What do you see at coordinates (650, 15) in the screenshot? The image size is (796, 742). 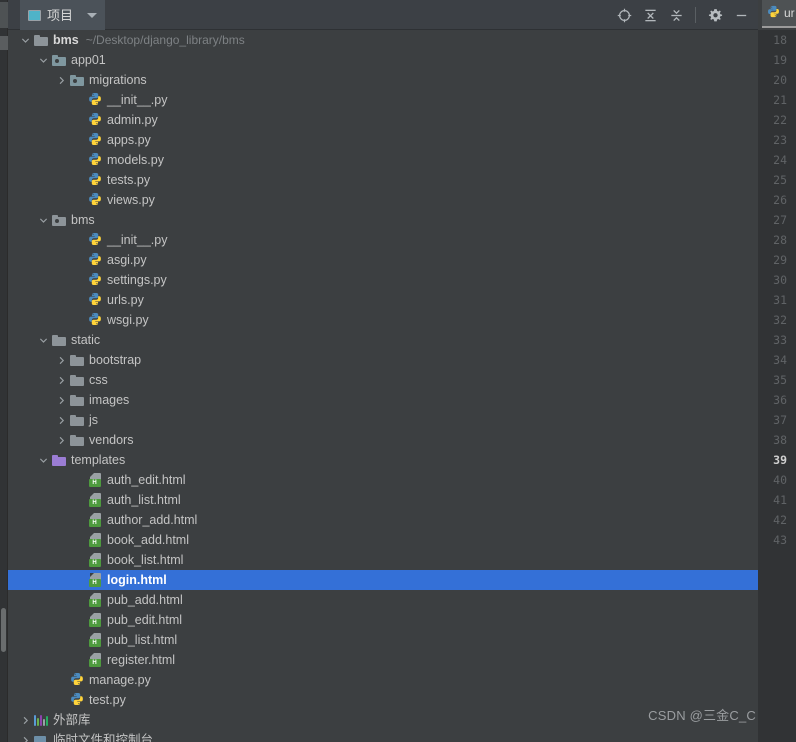 I see `collapse-all-icon` at bounding box center [650, 15].